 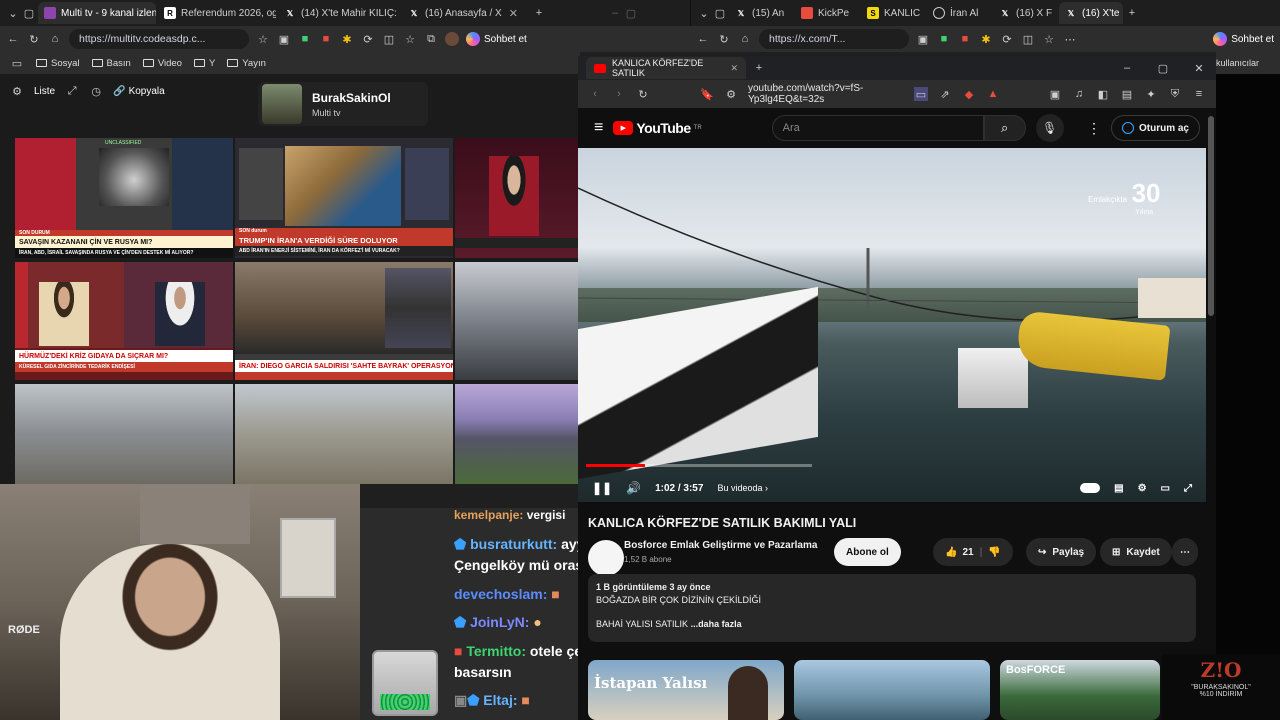 What do you see at coordinates (1079, 94) in the screenshot?
I see `media-icon: ♫` at bounding box center [1079, 94].